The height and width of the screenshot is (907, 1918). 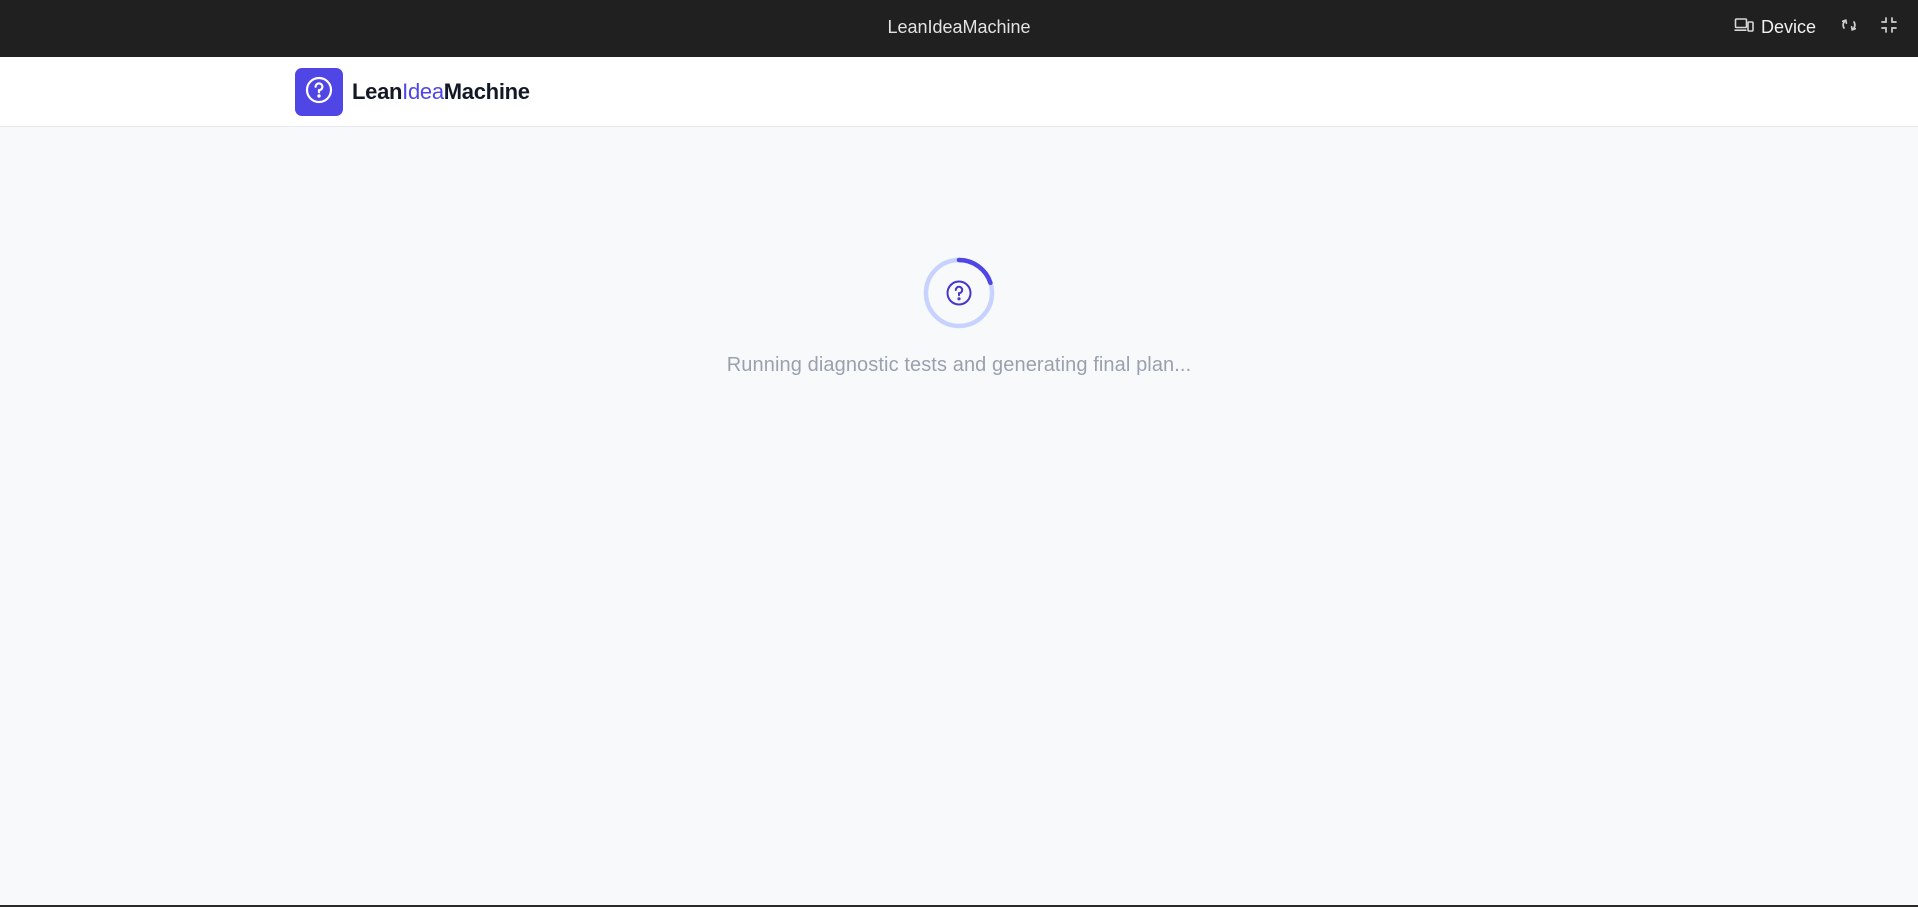 I want to click on refresh-icon, so click(x=1849, y=27).